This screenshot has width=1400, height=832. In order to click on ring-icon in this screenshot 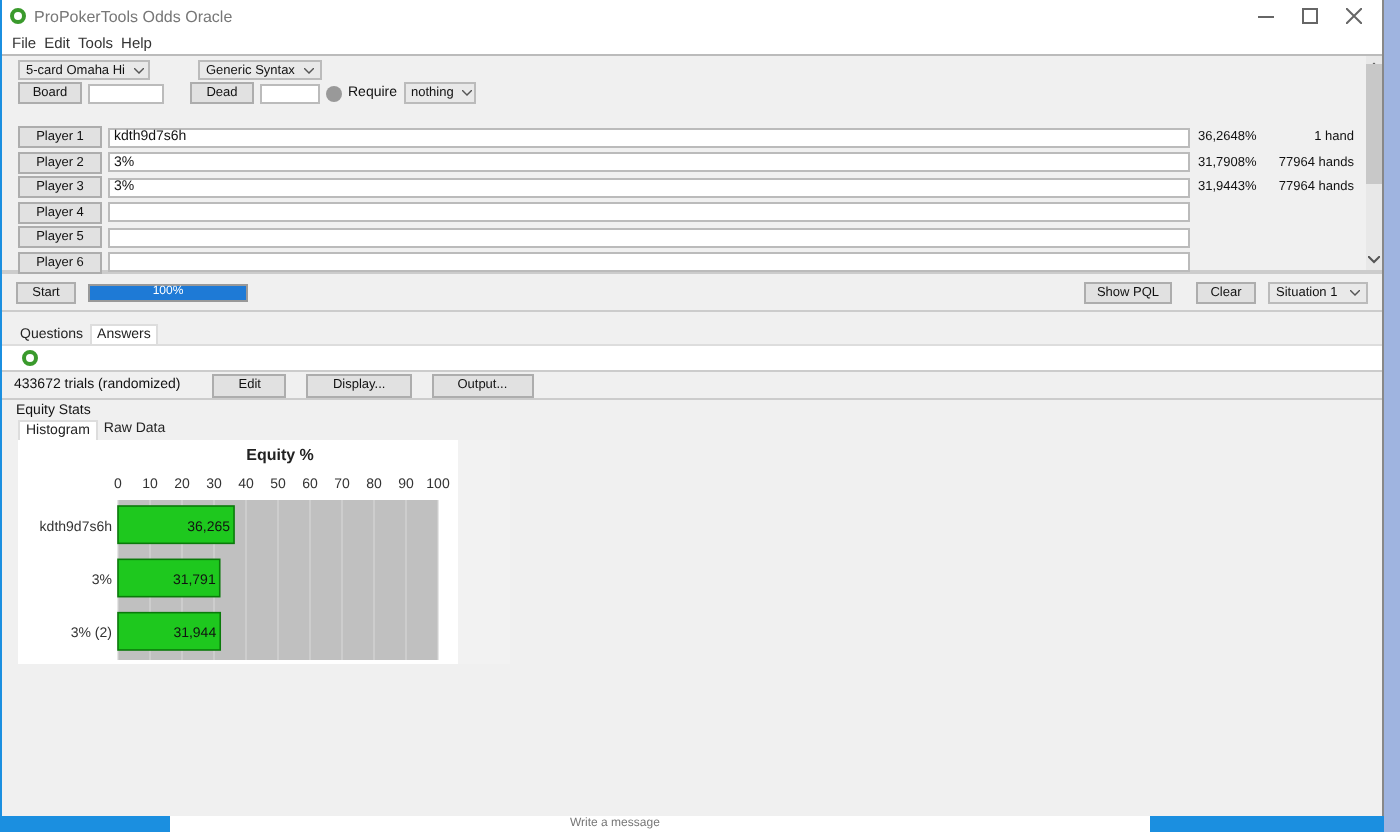, I will do `click(30, 358)`.